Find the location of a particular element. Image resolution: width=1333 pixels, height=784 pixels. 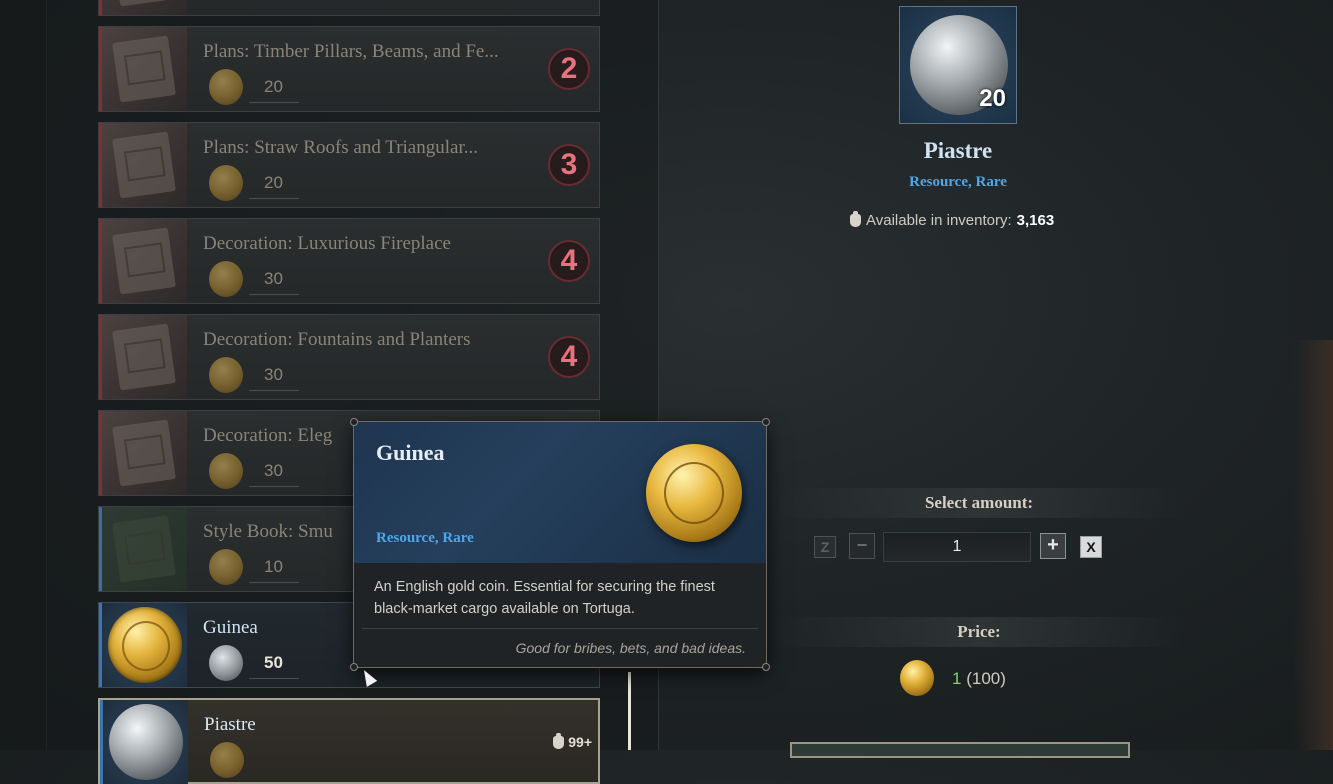

list-item-luxurious-fireplace: Decoration: Luxurious Fireplace 30 is located at coordinates (349, 261).